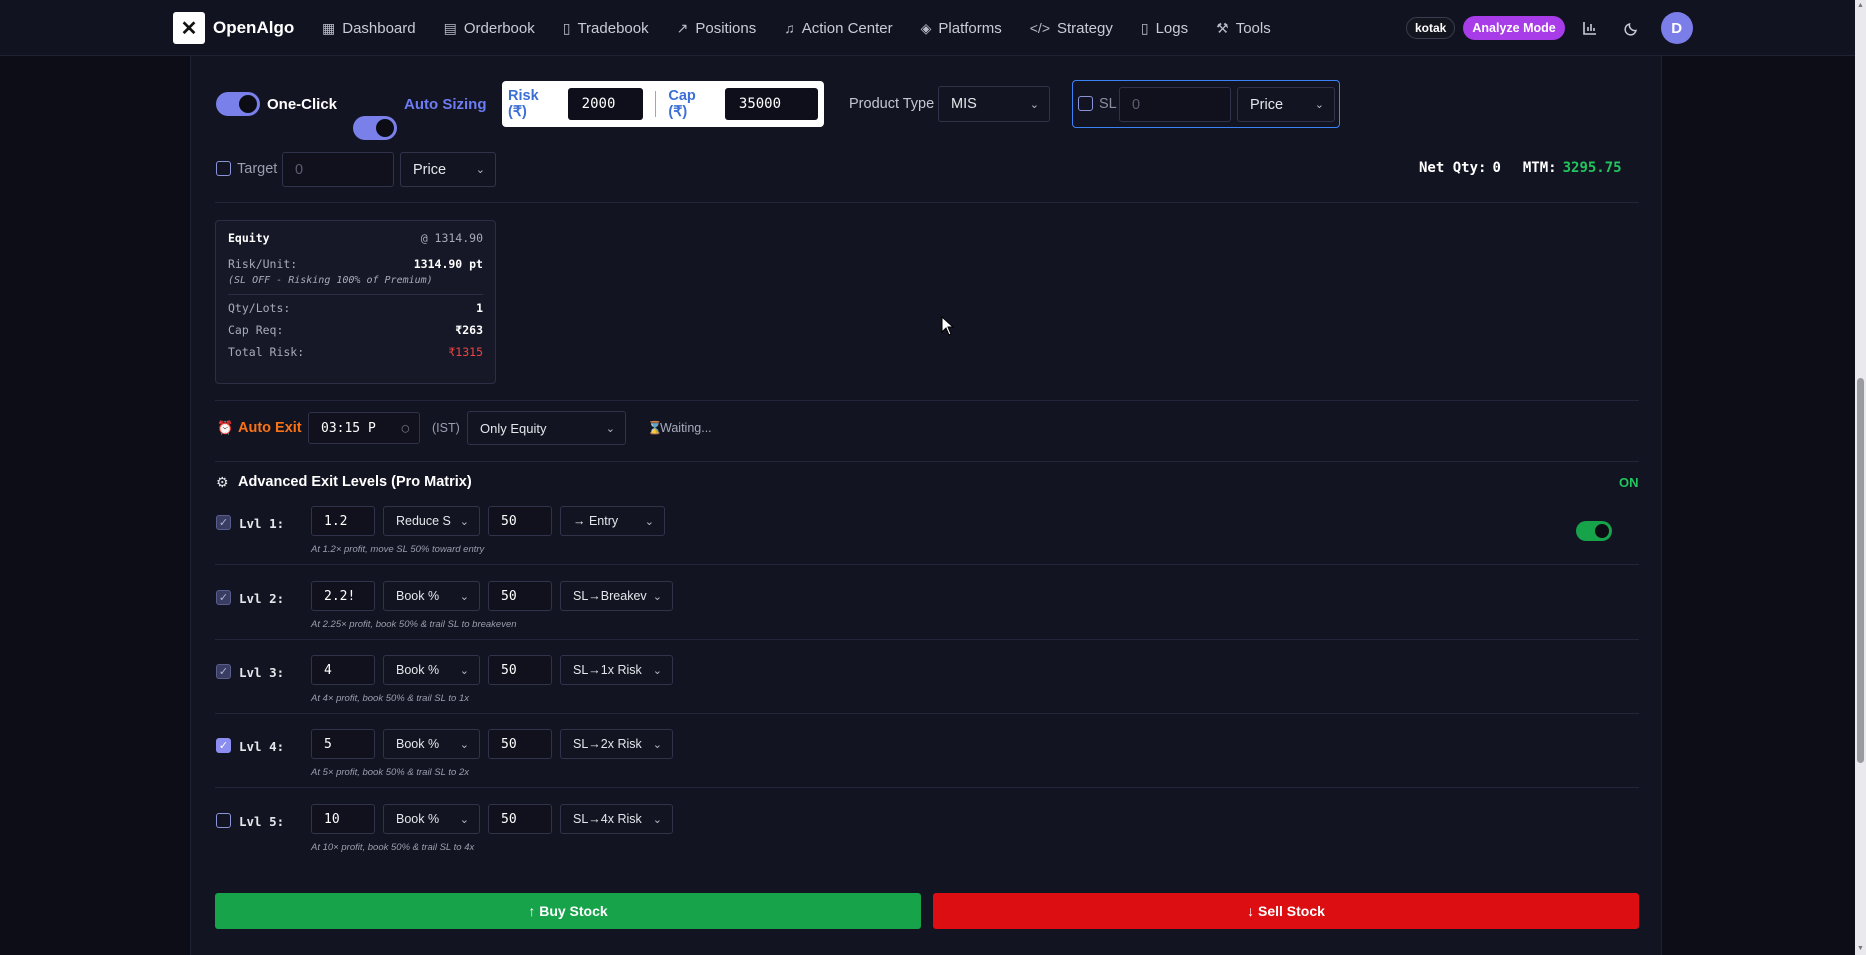 This screenshot has height=955, width=1866. I want to click on risk-unit-value: 1314.90 pt, so click(448, 264).